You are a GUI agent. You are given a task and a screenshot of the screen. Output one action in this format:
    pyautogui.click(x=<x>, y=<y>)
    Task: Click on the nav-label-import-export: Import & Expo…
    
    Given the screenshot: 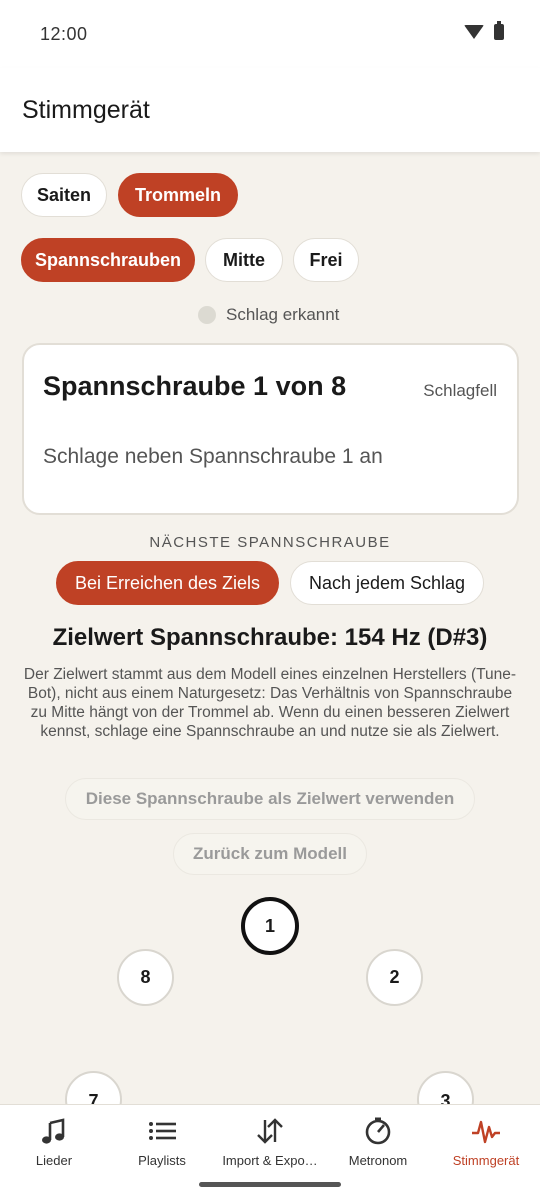 What is the action you would take?
    pyautogui.click(x=270, y=1160)
    